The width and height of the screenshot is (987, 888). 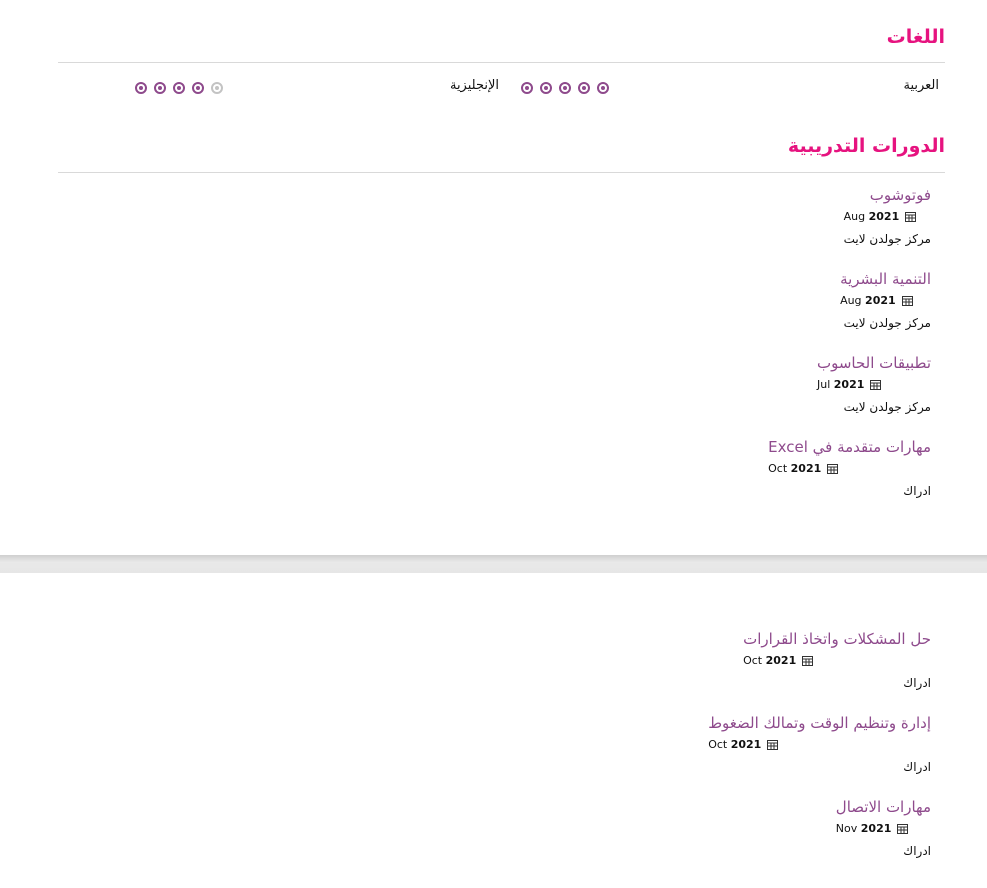 What do you see at coordinates (849, 447) in the screenshot?
I see `course-title: مهارات متقدمة في Excel` at bounding box center [849, 447].